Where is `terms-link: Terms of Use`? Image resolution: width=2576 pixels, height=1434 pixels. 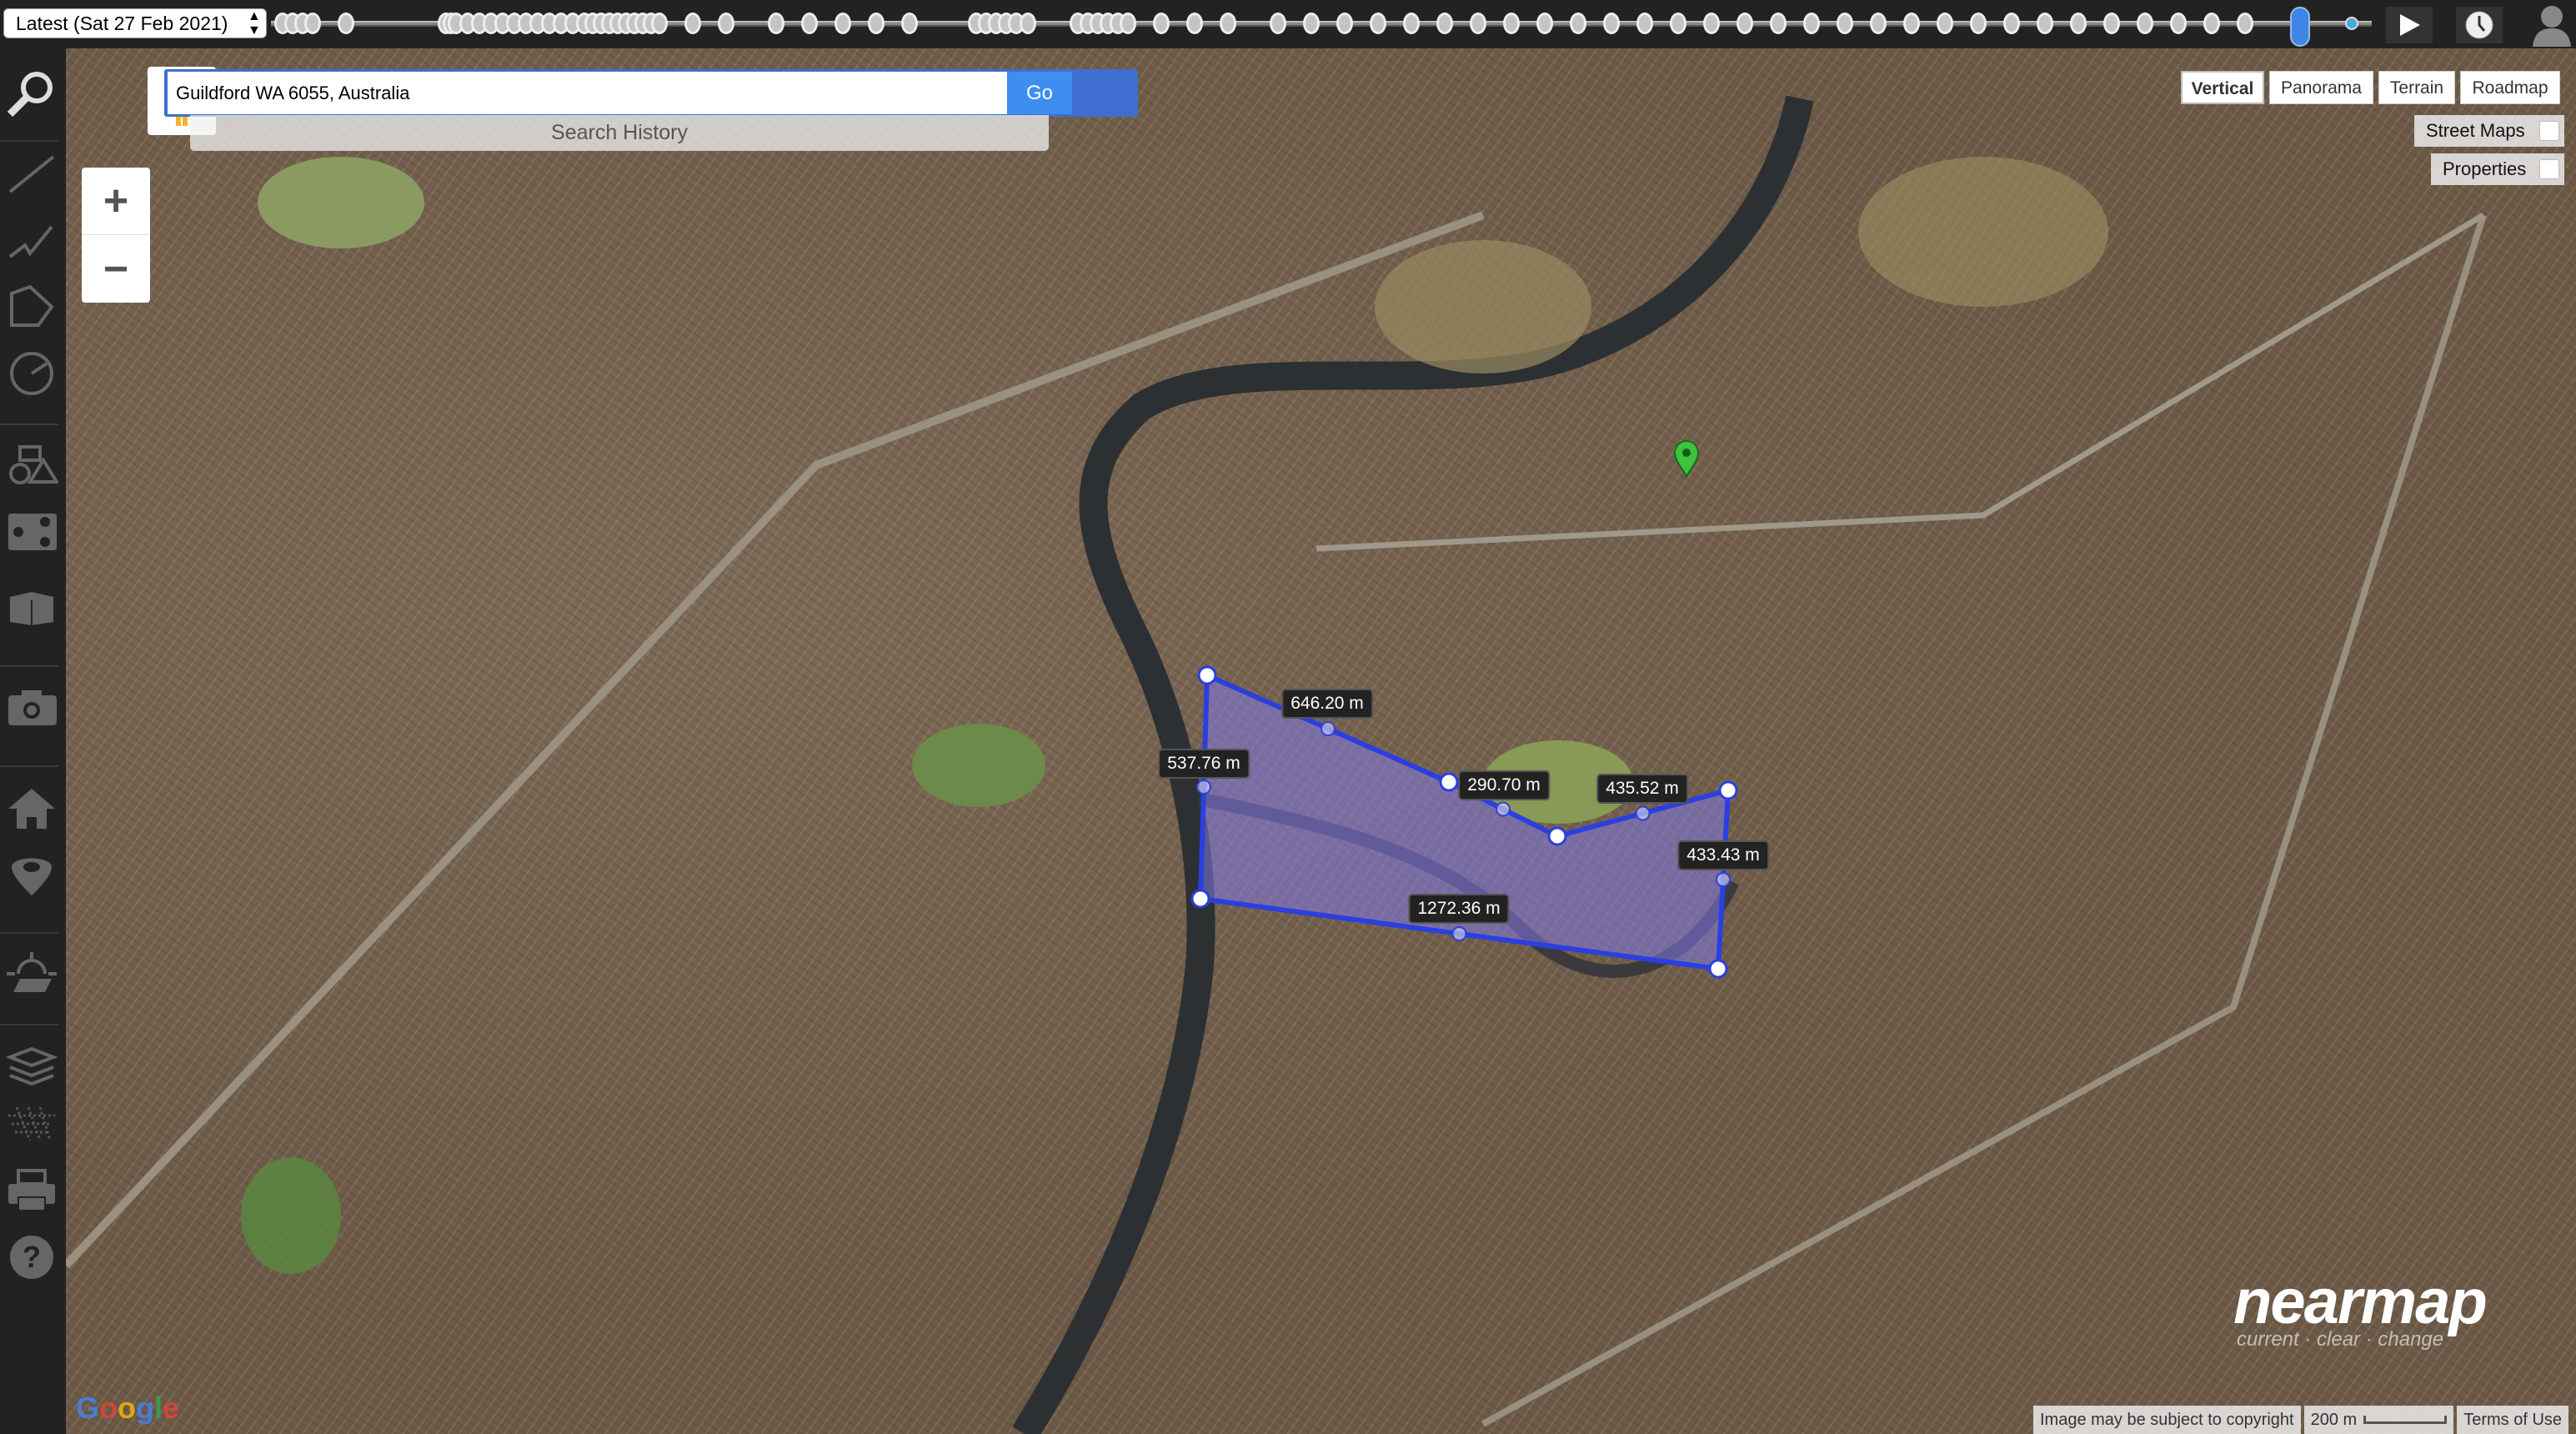
terms-link: Terms of Use is located at coordinates (2513, 1420).